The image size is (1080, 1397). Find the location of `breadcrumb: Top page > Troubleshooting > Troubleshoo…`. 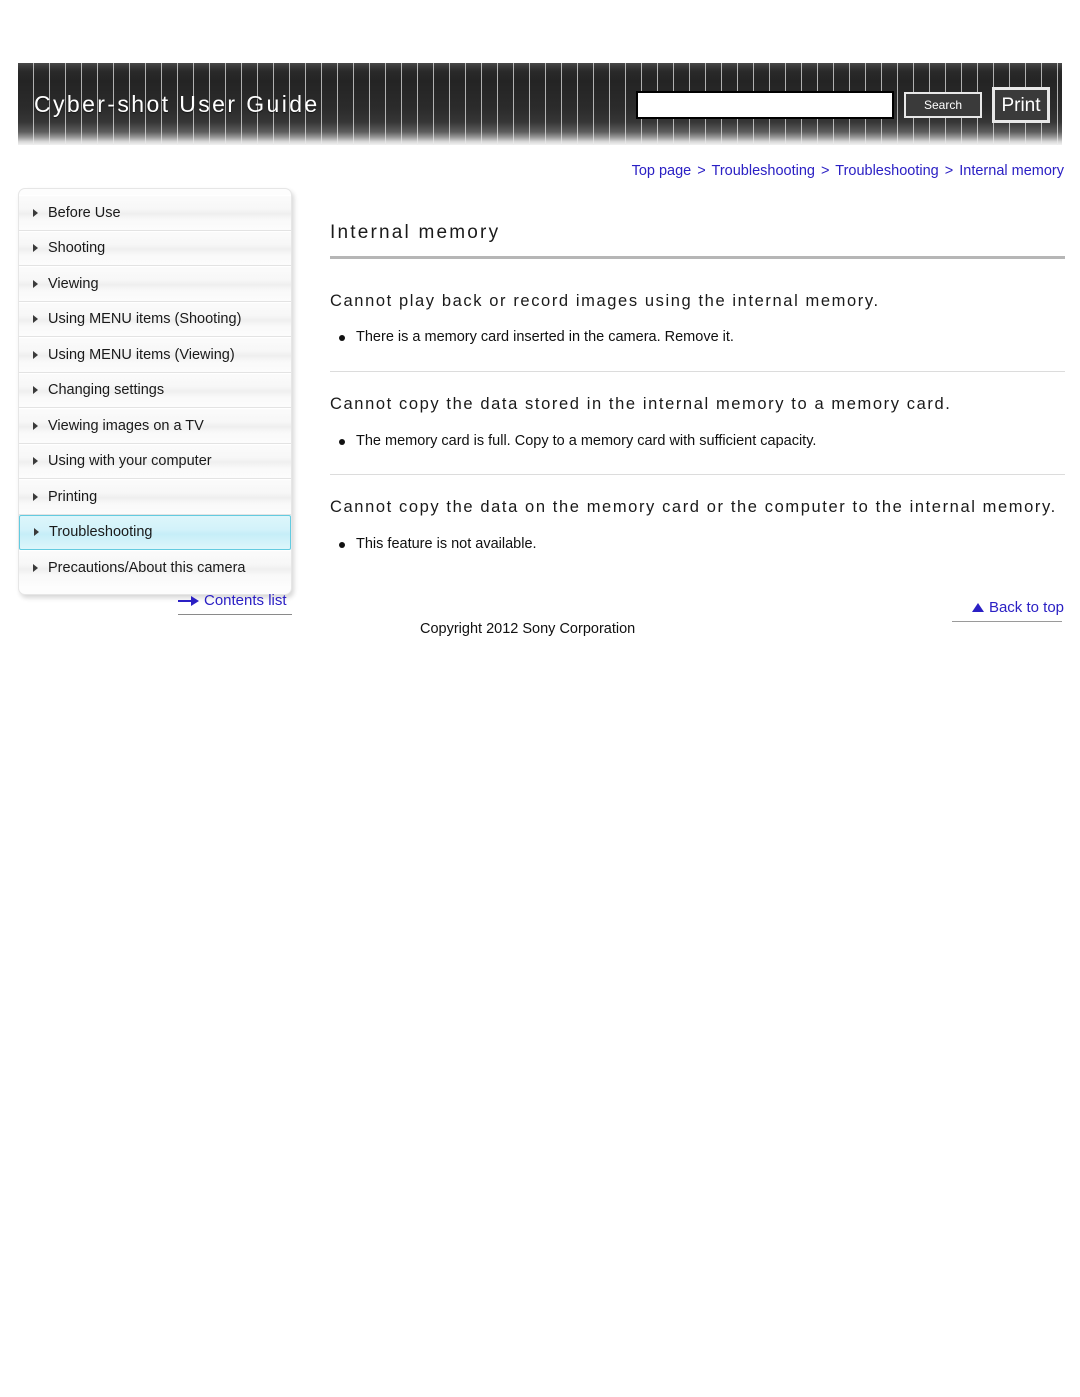

breadcrumb: Top page > Troubleshooting > Troubleshoo… is located at coordinates (848, 171).